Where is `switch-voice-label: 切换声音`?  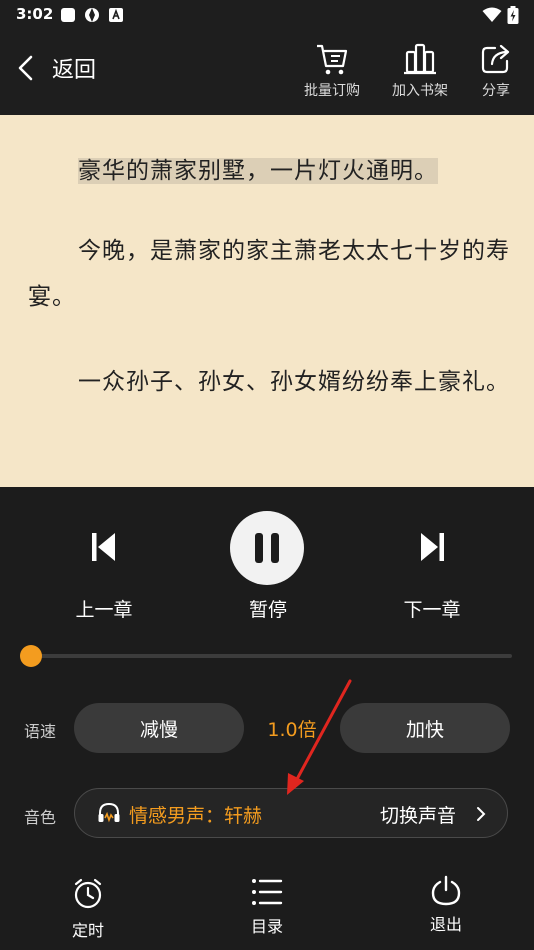 switch-voice-label: 切换声音 is located at coordinates (418, 816).